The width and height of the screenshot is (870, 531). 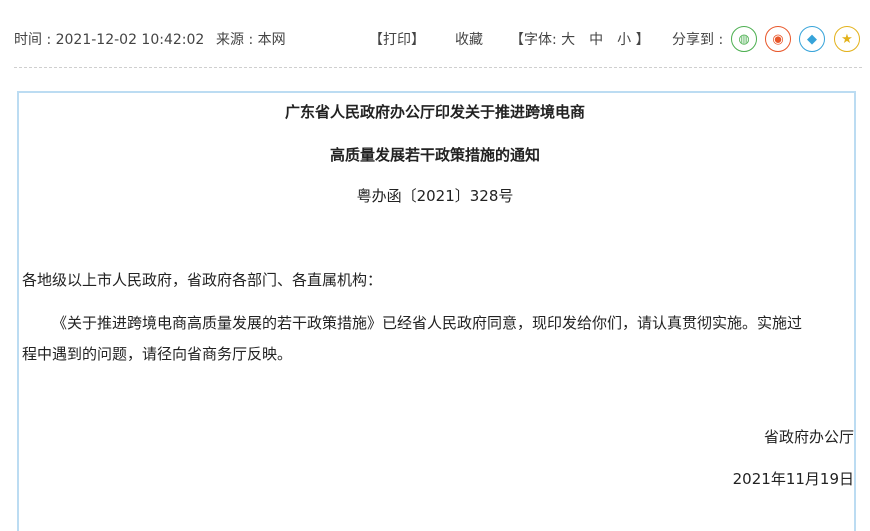 What do you see at coordinates (434, 112) in the screenshot?
I see `document-title-line1: 广东省人民政府办公厅印发关于推进跨境电商` at bounding box center [434, 112].